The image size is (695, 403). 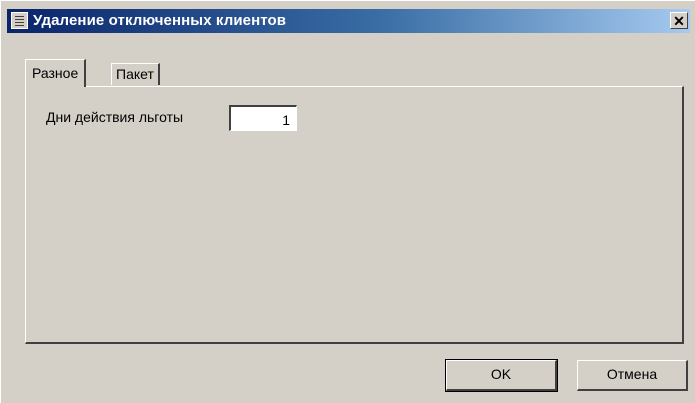 What do you see at coordinates (160, 20) in the screenshot?
I see `window-title: Удаление отключенных клиентов` at bounding box center [160, 20].